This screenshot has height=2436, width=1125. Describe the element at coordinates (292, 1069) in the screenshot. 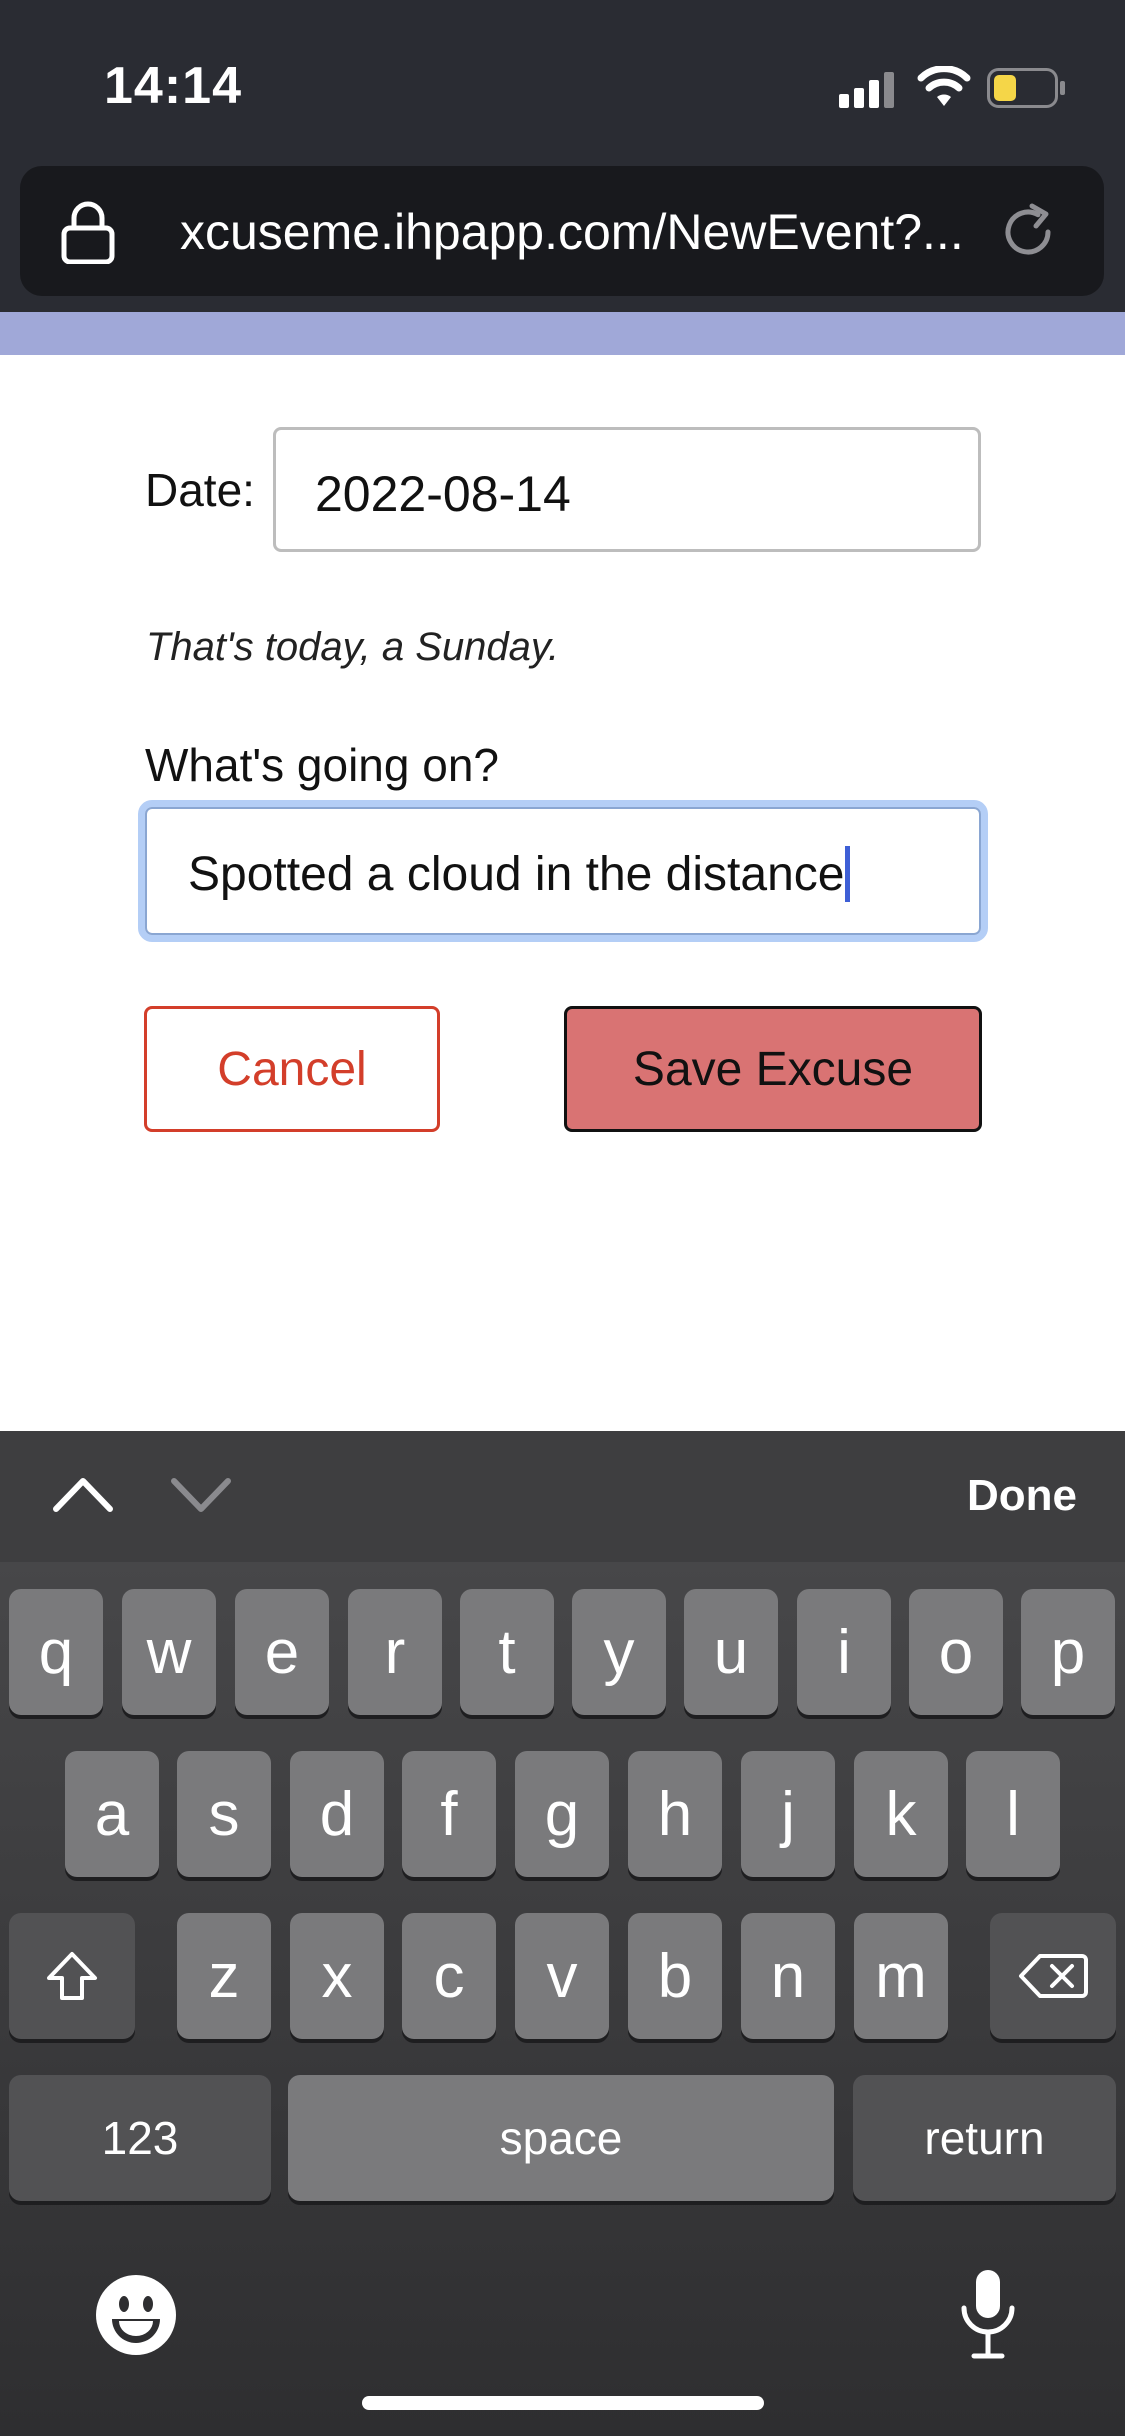

I see `cancel-button: Cancel` at that location.